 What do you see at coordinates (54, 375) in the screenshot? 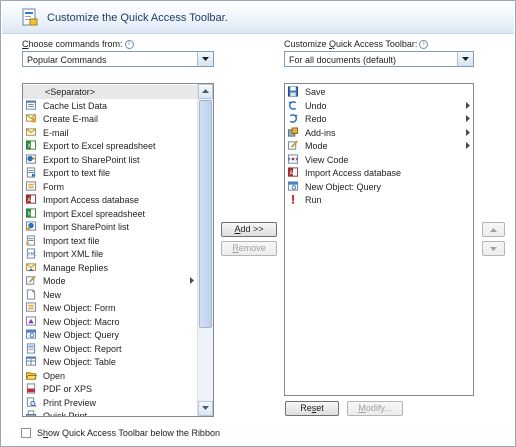
I see `list-item-label: Open` at bounding box center [54, 375].